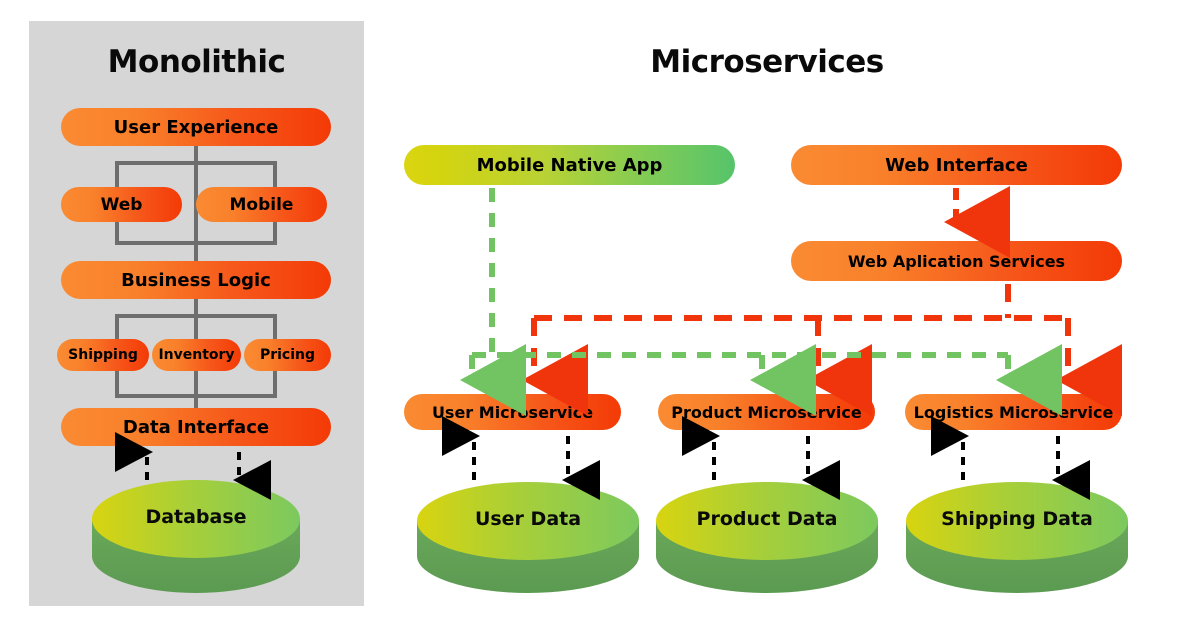 The image size is (1186, 628). What do you see at coordinates (528, 537) in the screenshot?
I see `user-data-cylinder` at bounding box center [528, 537].